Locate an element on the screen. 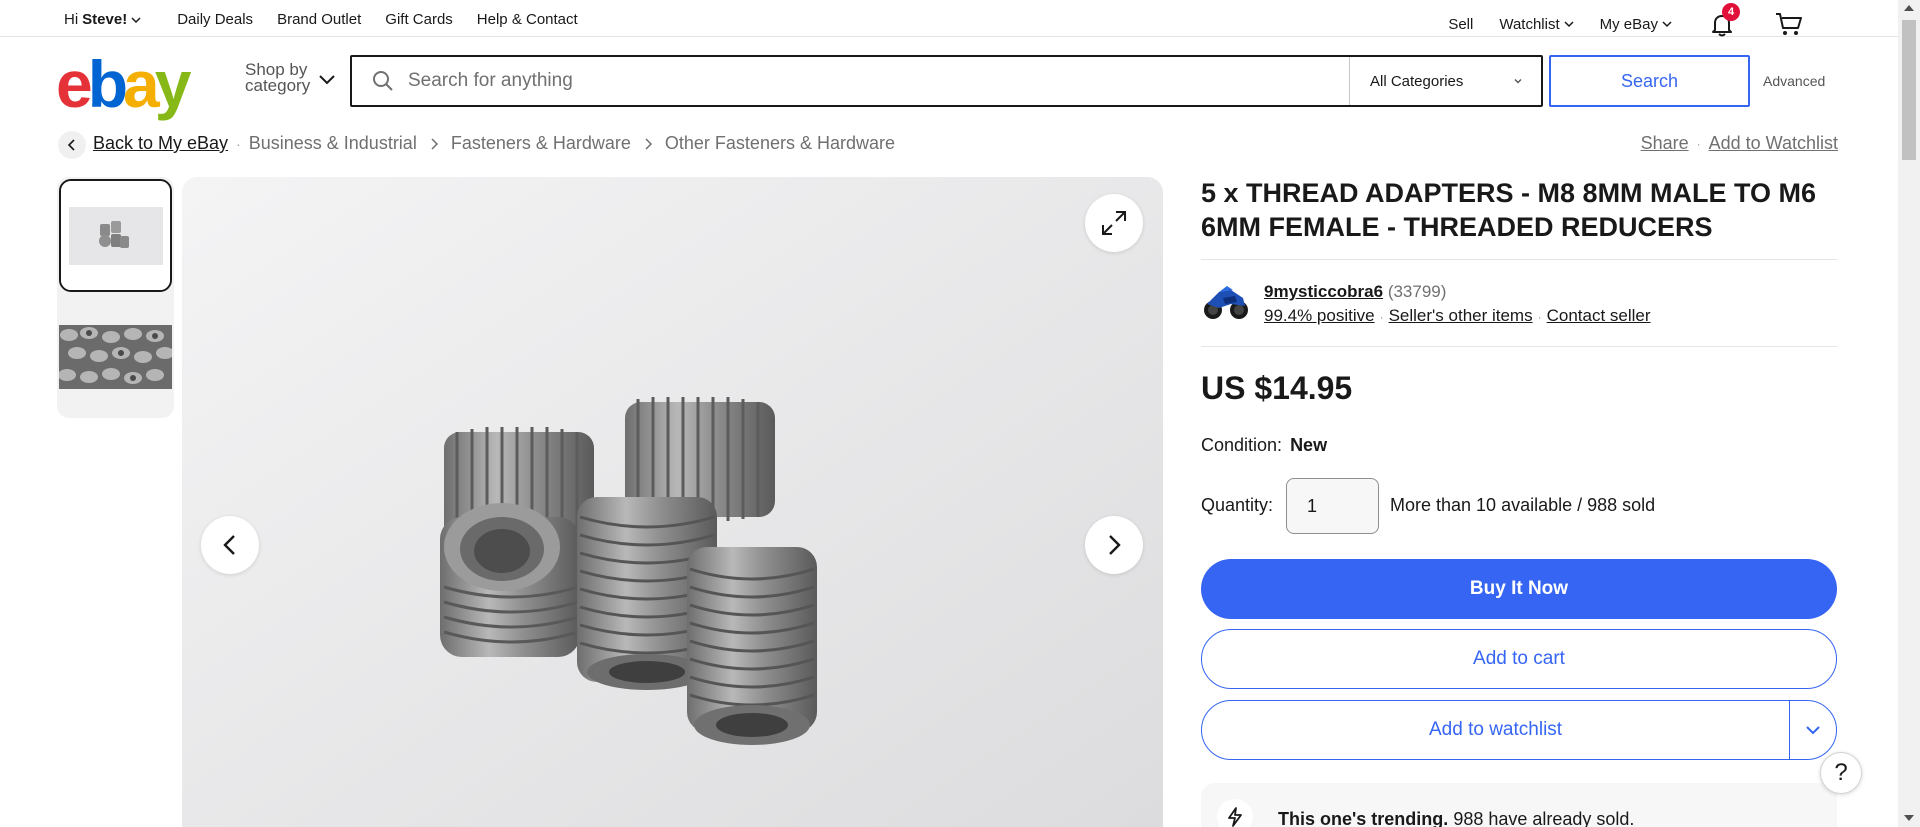 This screenshot has height=827, width=1920. page-scrollbar is located at coordinates (1909, 413).